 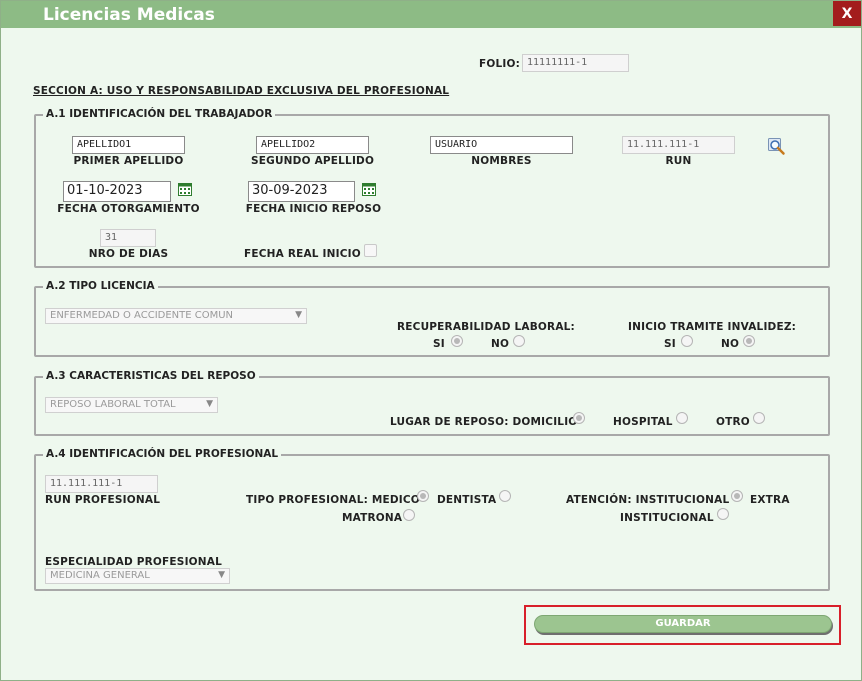 What do you see at coordinates (687, 341) in the screenshot?
I see `invalidez-si-radio` at bounding box center [687, 341].